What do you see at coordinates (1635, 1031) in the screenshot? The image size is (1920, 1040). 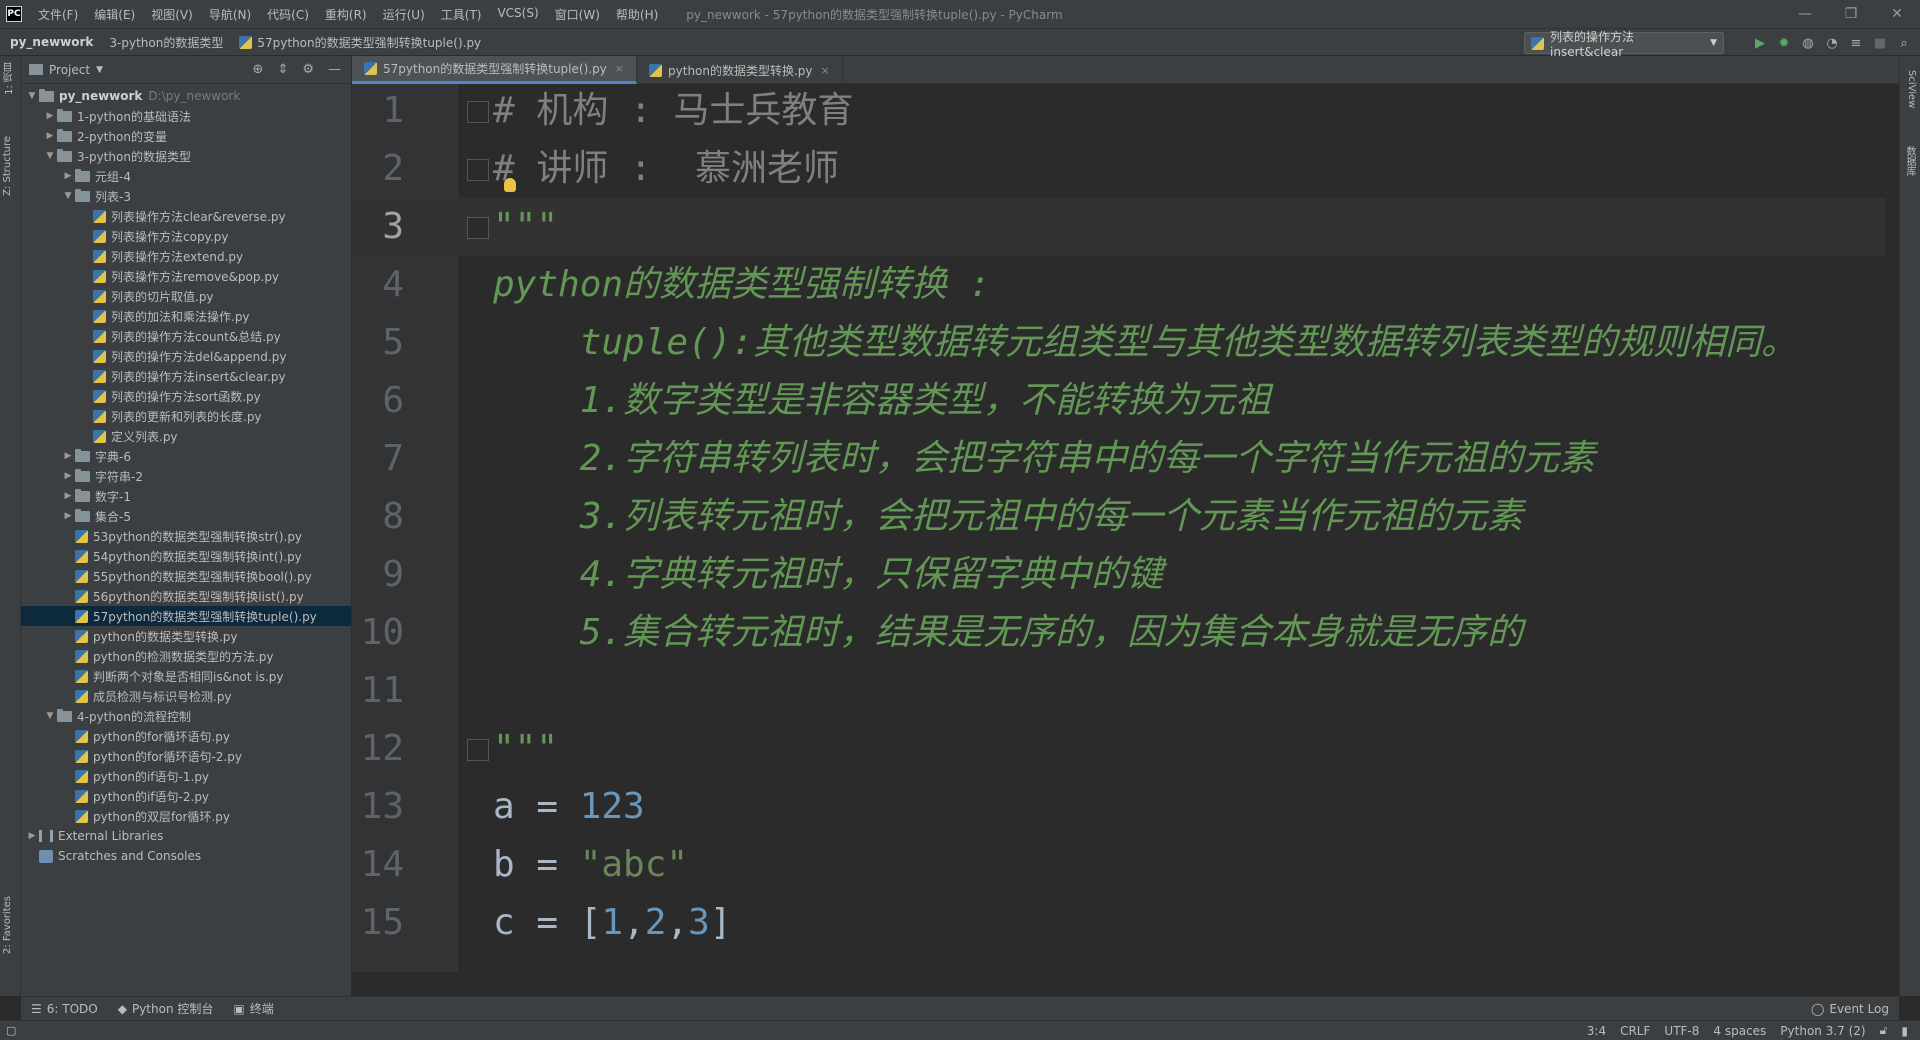 I see `line-separator: CRLF` at bounding box center [1635, 1031].